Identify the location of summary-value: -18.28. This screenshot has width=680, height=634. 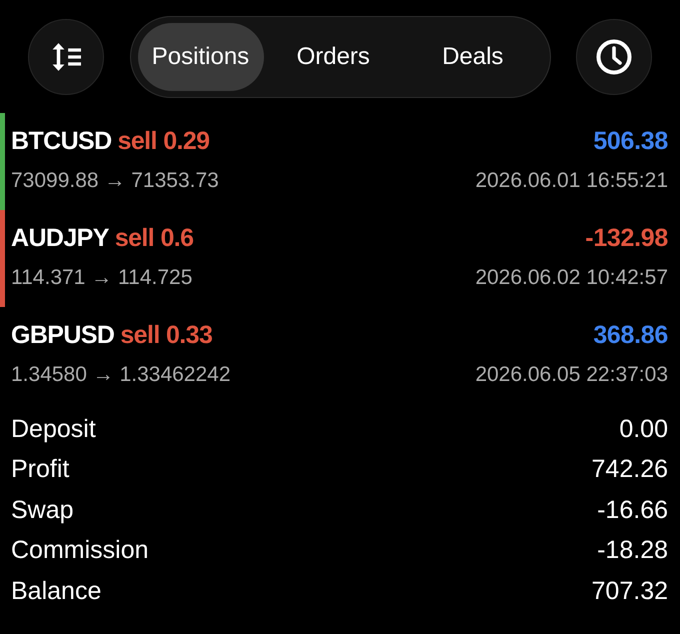
(632, 551).